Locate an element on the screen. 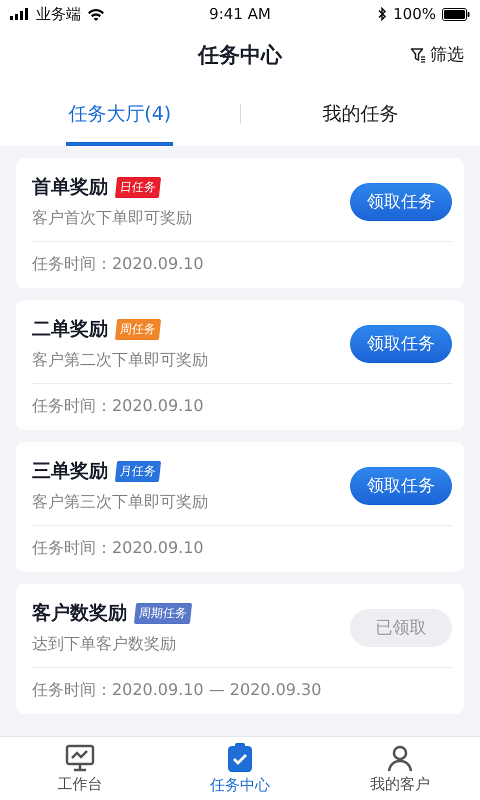  task-description: 客户第二次下单即可奖励 is located at coordinates (120, 360).